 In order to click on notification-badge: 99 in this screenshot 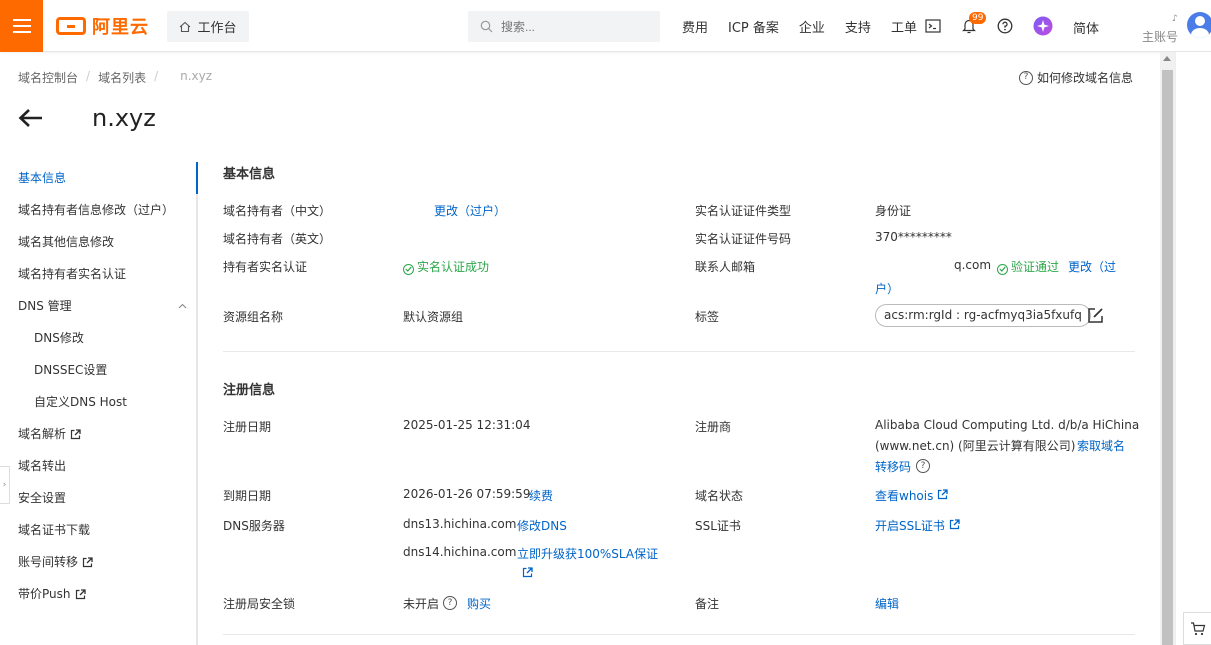, I will do `click(978, 18)`.